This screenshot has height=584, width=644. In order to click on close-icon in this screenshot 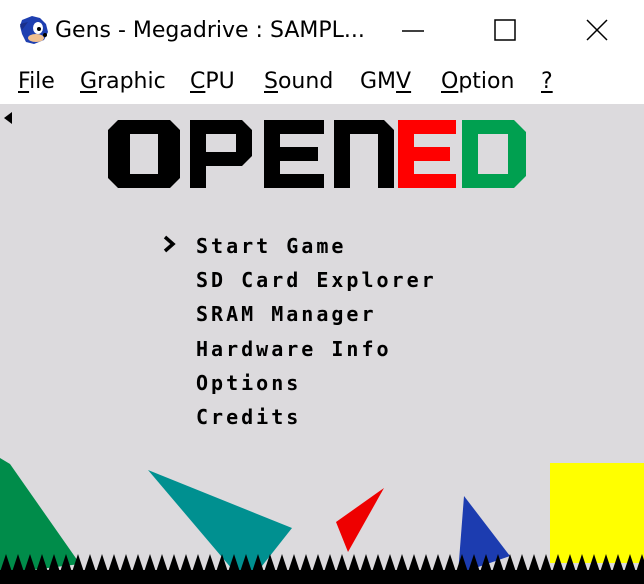, I will do `click(597, 30)`.